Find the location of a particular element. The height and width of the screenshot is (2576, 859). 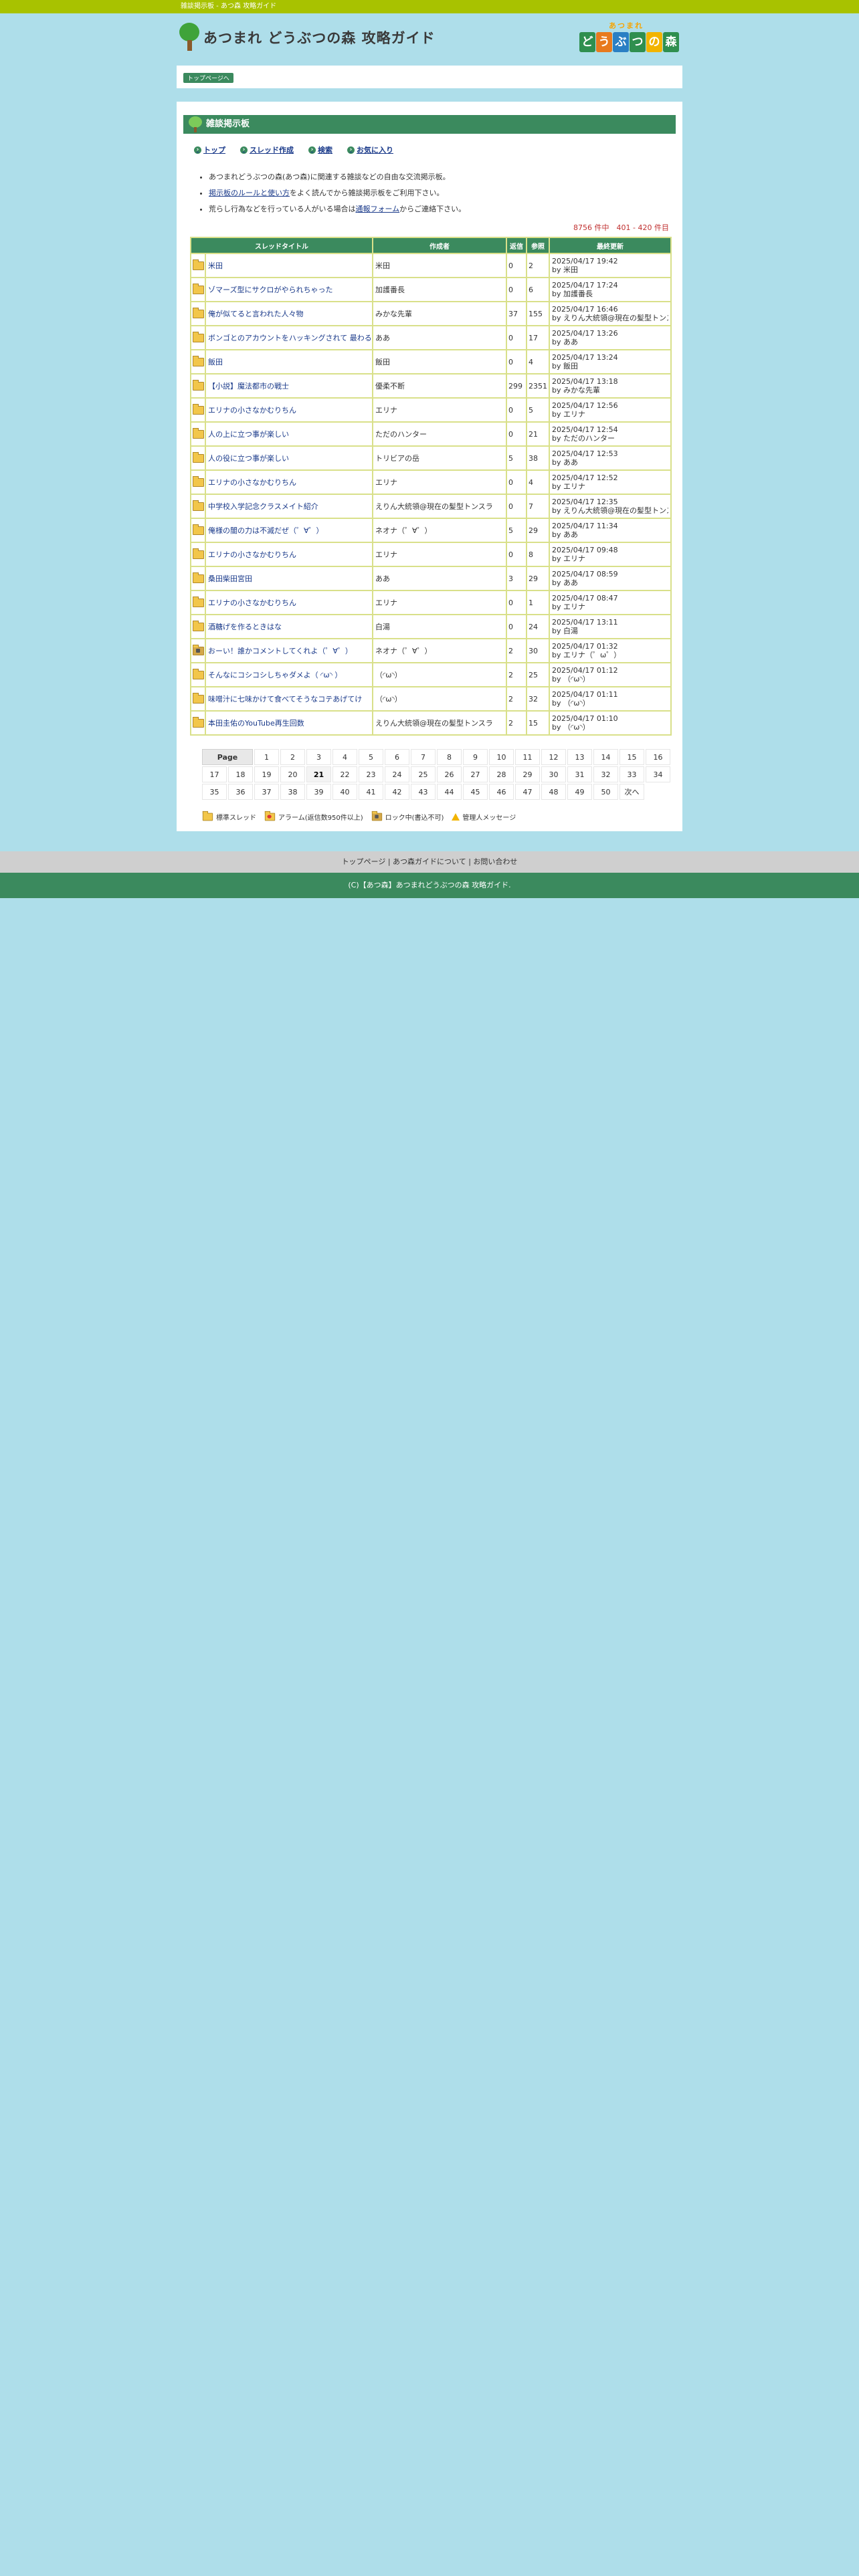

page-link: 13 is located at coordinates (579, 757).